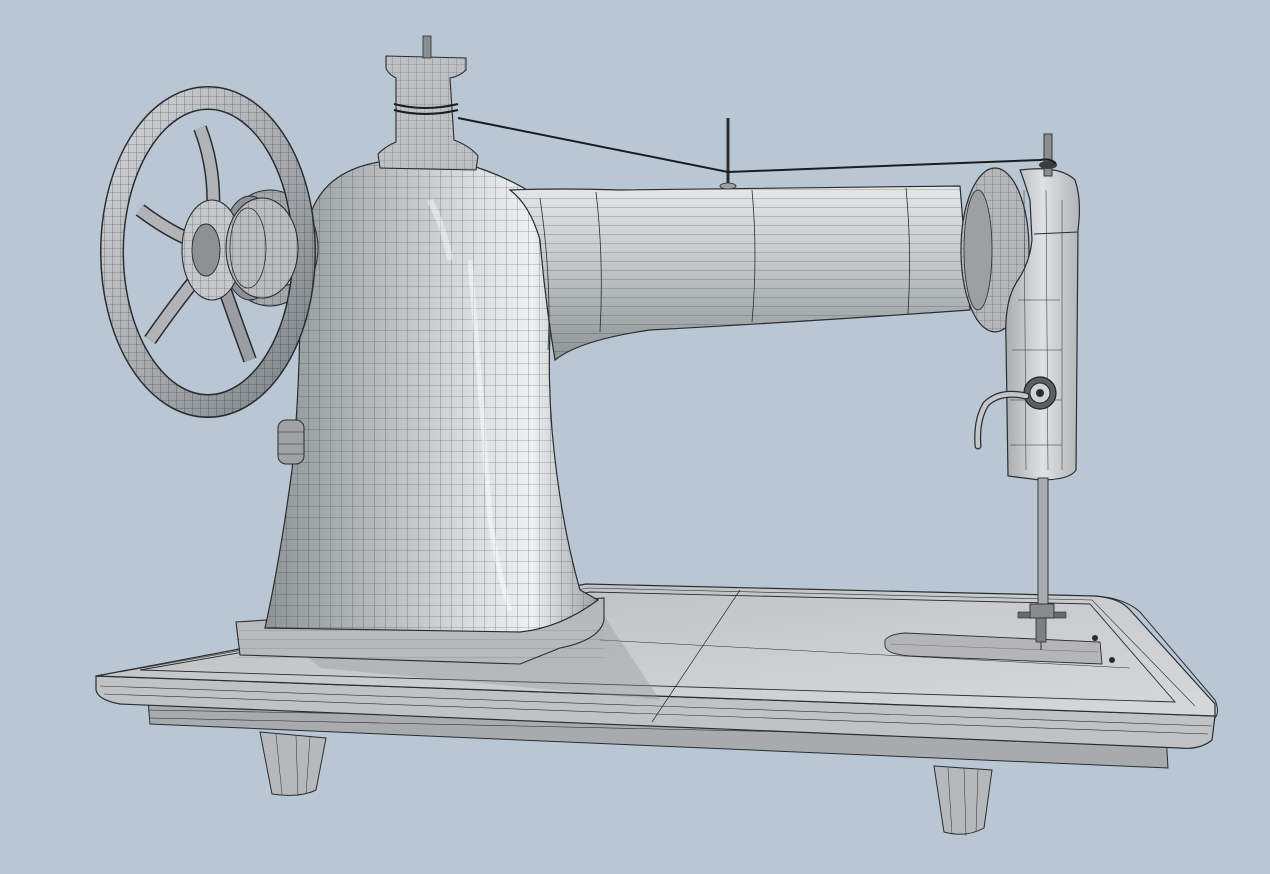  What do you see at coordinates (262, 248) in the screenshot?
I see `wheel-collar` at bounding box center [262, 248].